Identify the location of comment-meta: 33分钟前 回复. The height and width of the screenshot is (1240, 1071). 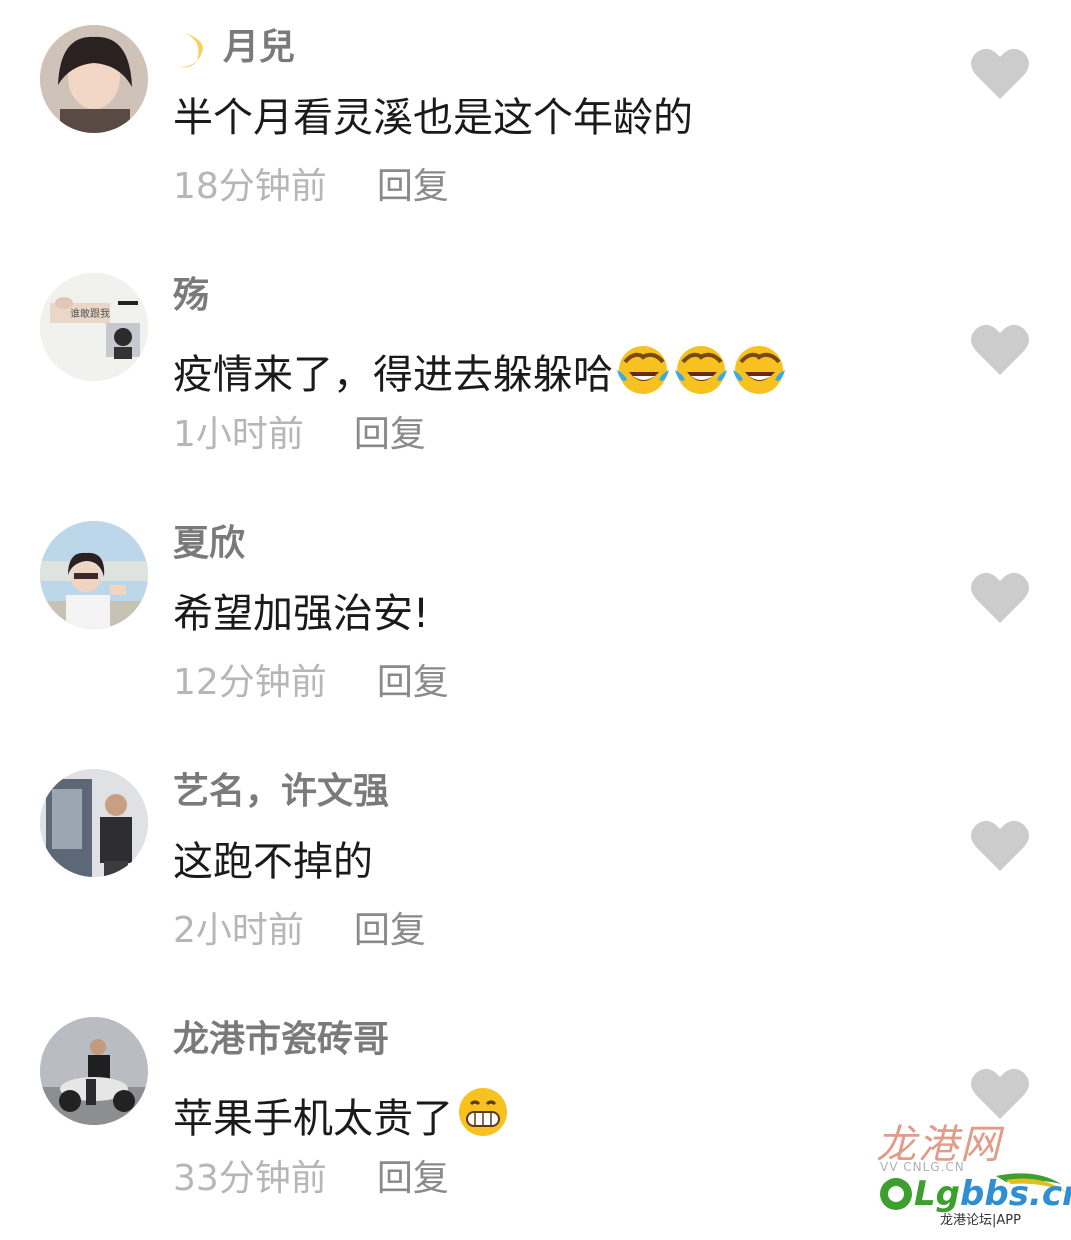
(311, 1179).